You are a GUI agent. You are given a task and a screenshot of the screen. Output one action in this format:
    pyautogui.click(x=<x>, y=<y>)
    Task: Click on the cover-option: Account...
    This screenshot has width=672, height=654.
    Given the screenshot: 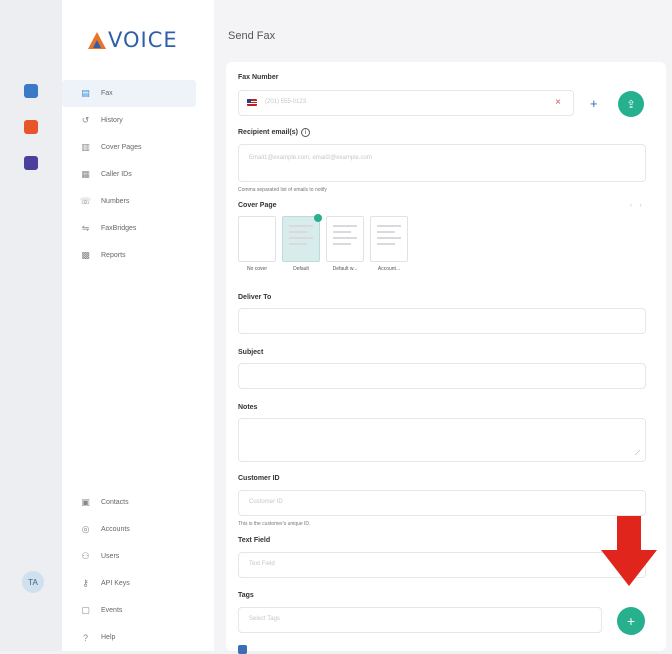 What is the action you would take?
    pyautogui.click(x=389, y=244)
    